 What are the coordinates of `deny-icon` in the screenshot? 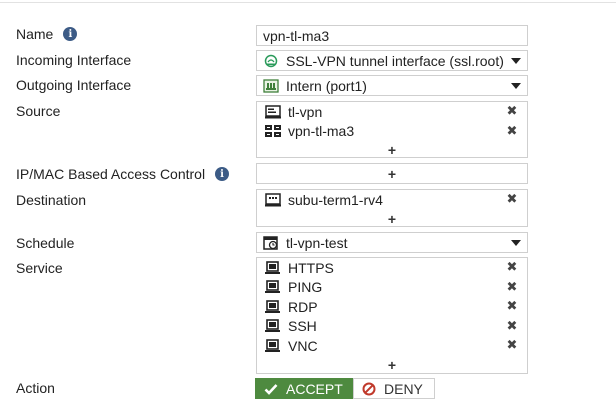 It's located at (369, 389).